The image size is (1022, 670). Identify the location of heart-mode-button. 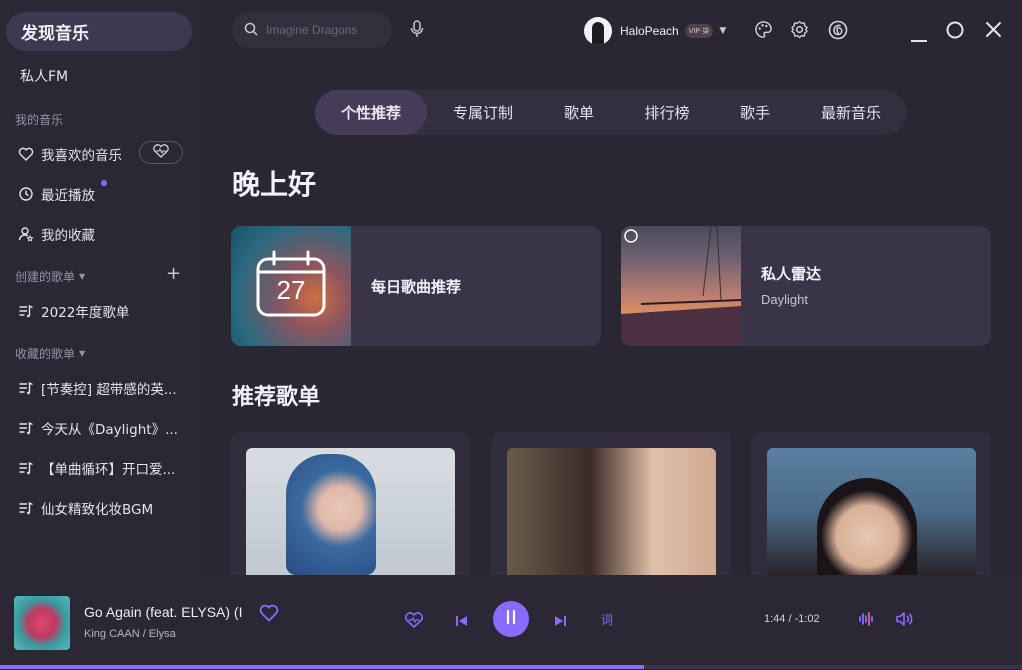
(161, 152).